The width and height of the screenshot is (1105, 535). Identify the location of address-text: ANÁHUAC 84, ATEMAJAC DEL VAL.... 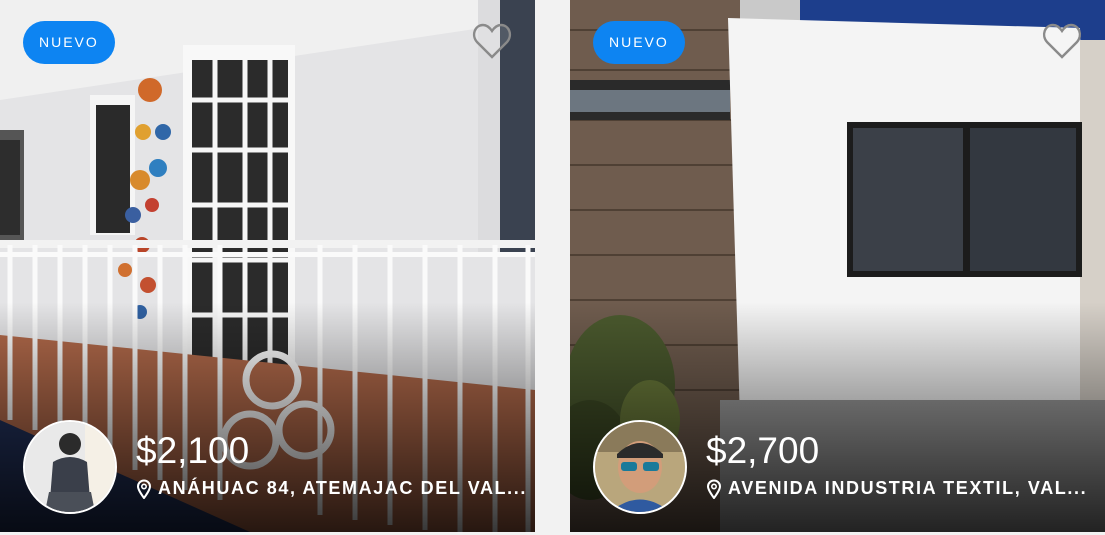
(342, 488).